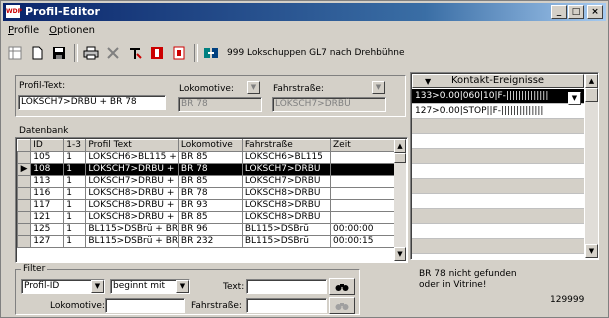 The height and width of the screenshot is (318, 609). What do you see at coordinates (132, 169) in the screenshot?
I see `cell-profiltext: LOKSCH7>DRBÜ +` at bounding box center [132, 169].